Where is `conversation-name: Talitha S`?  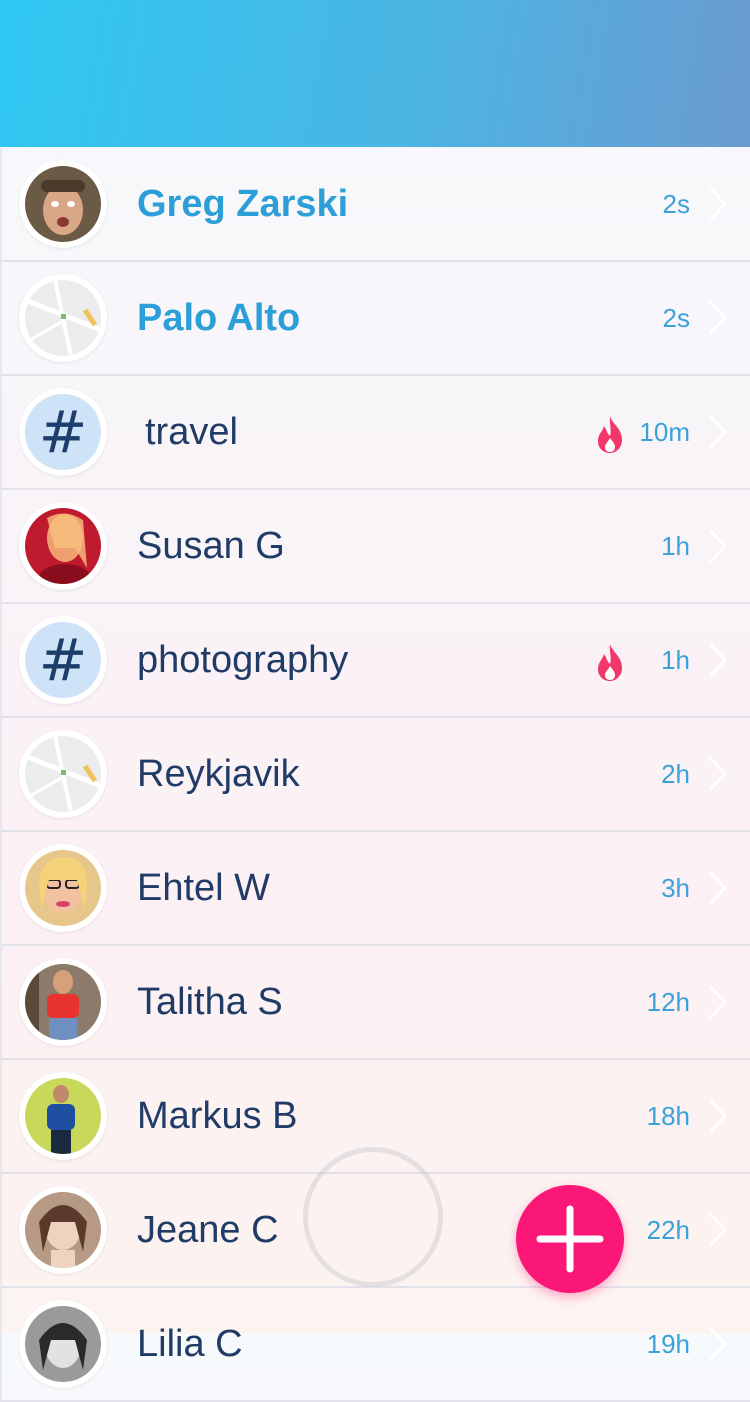
conversation-name: Talitha S is located at coordinates (210, 1002).